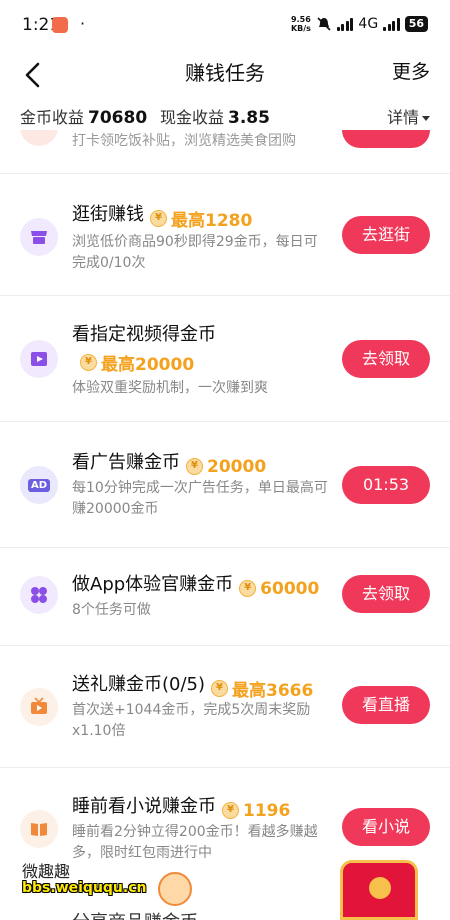 The height and width of the screenshot is (920, 450). What do you see at coordinates (411, 70) in the screenshot?
I see `more-button: 更多` at bounding box center [411, 70].